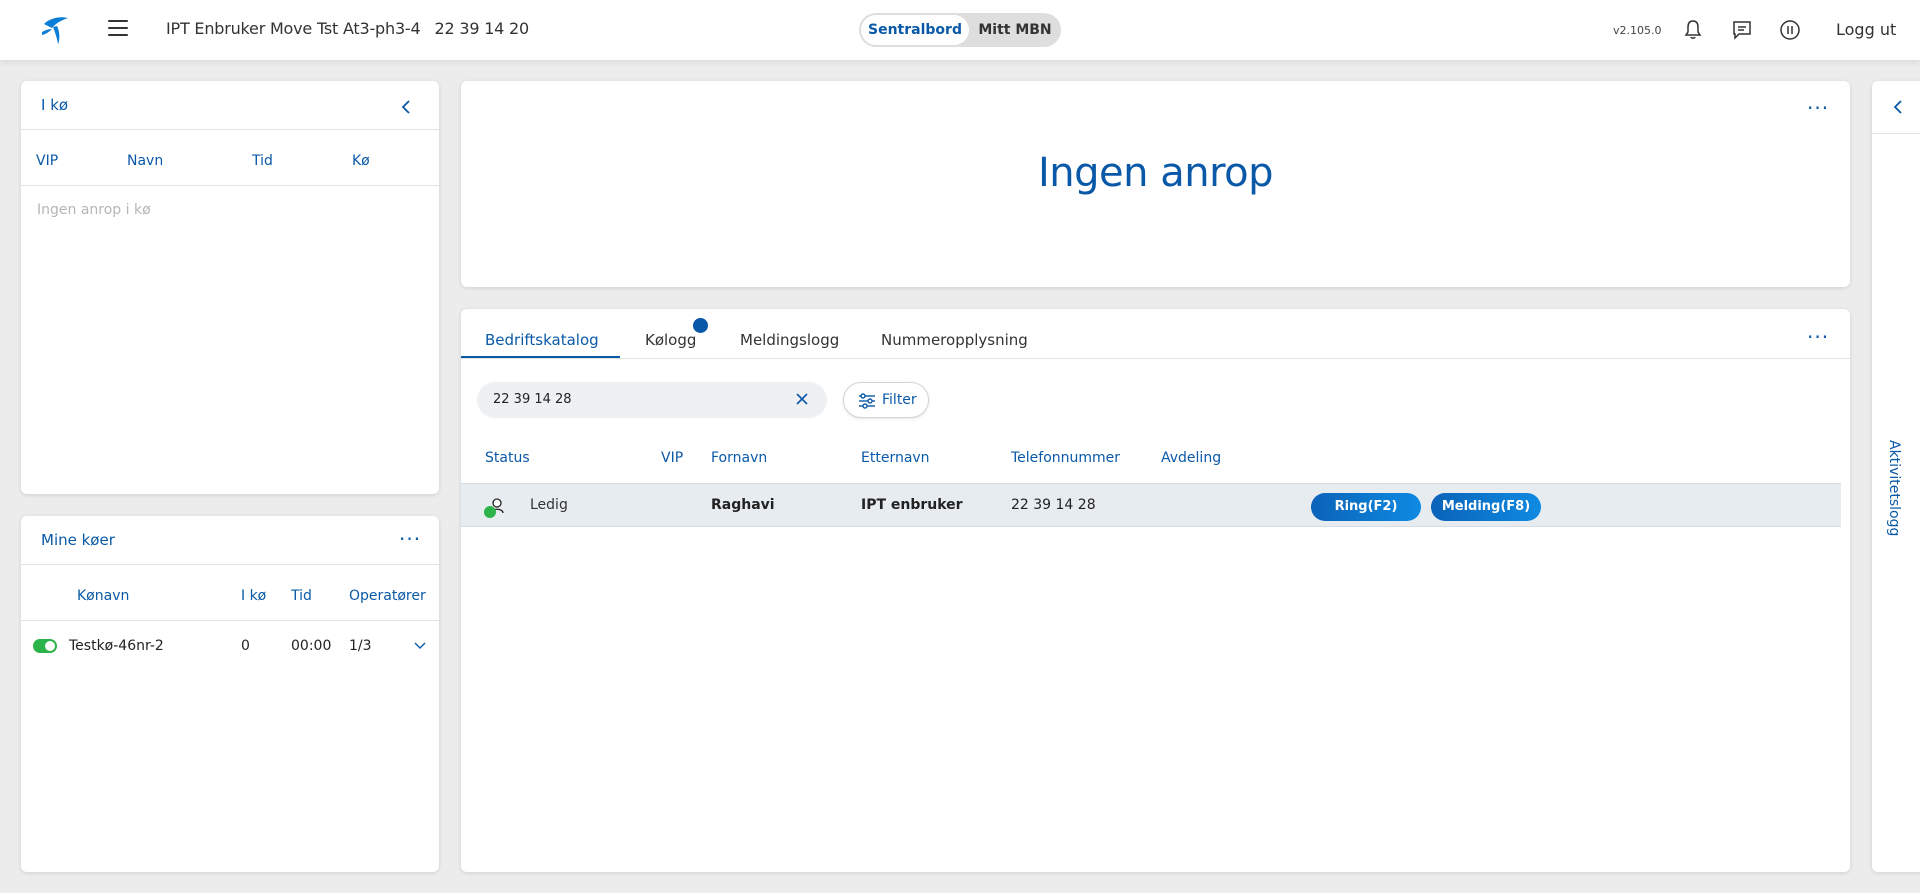  I want to click on column-avdeling: Avdeling, so click(1191, 458).